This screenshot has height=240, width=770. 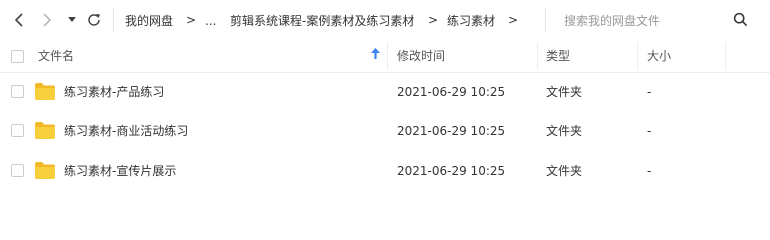 What do you see at coordinates (114, 92) in the screenshot?
I see `file-name: 练习素材-产品练习` at bounding box center [114, 92].